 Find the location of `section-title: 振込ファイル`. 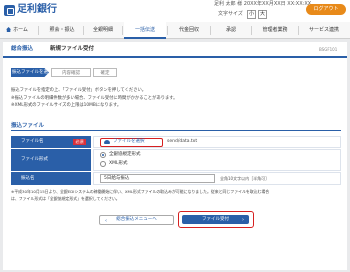

section-title: 振込ファイル is located at coordinates (28, 126).